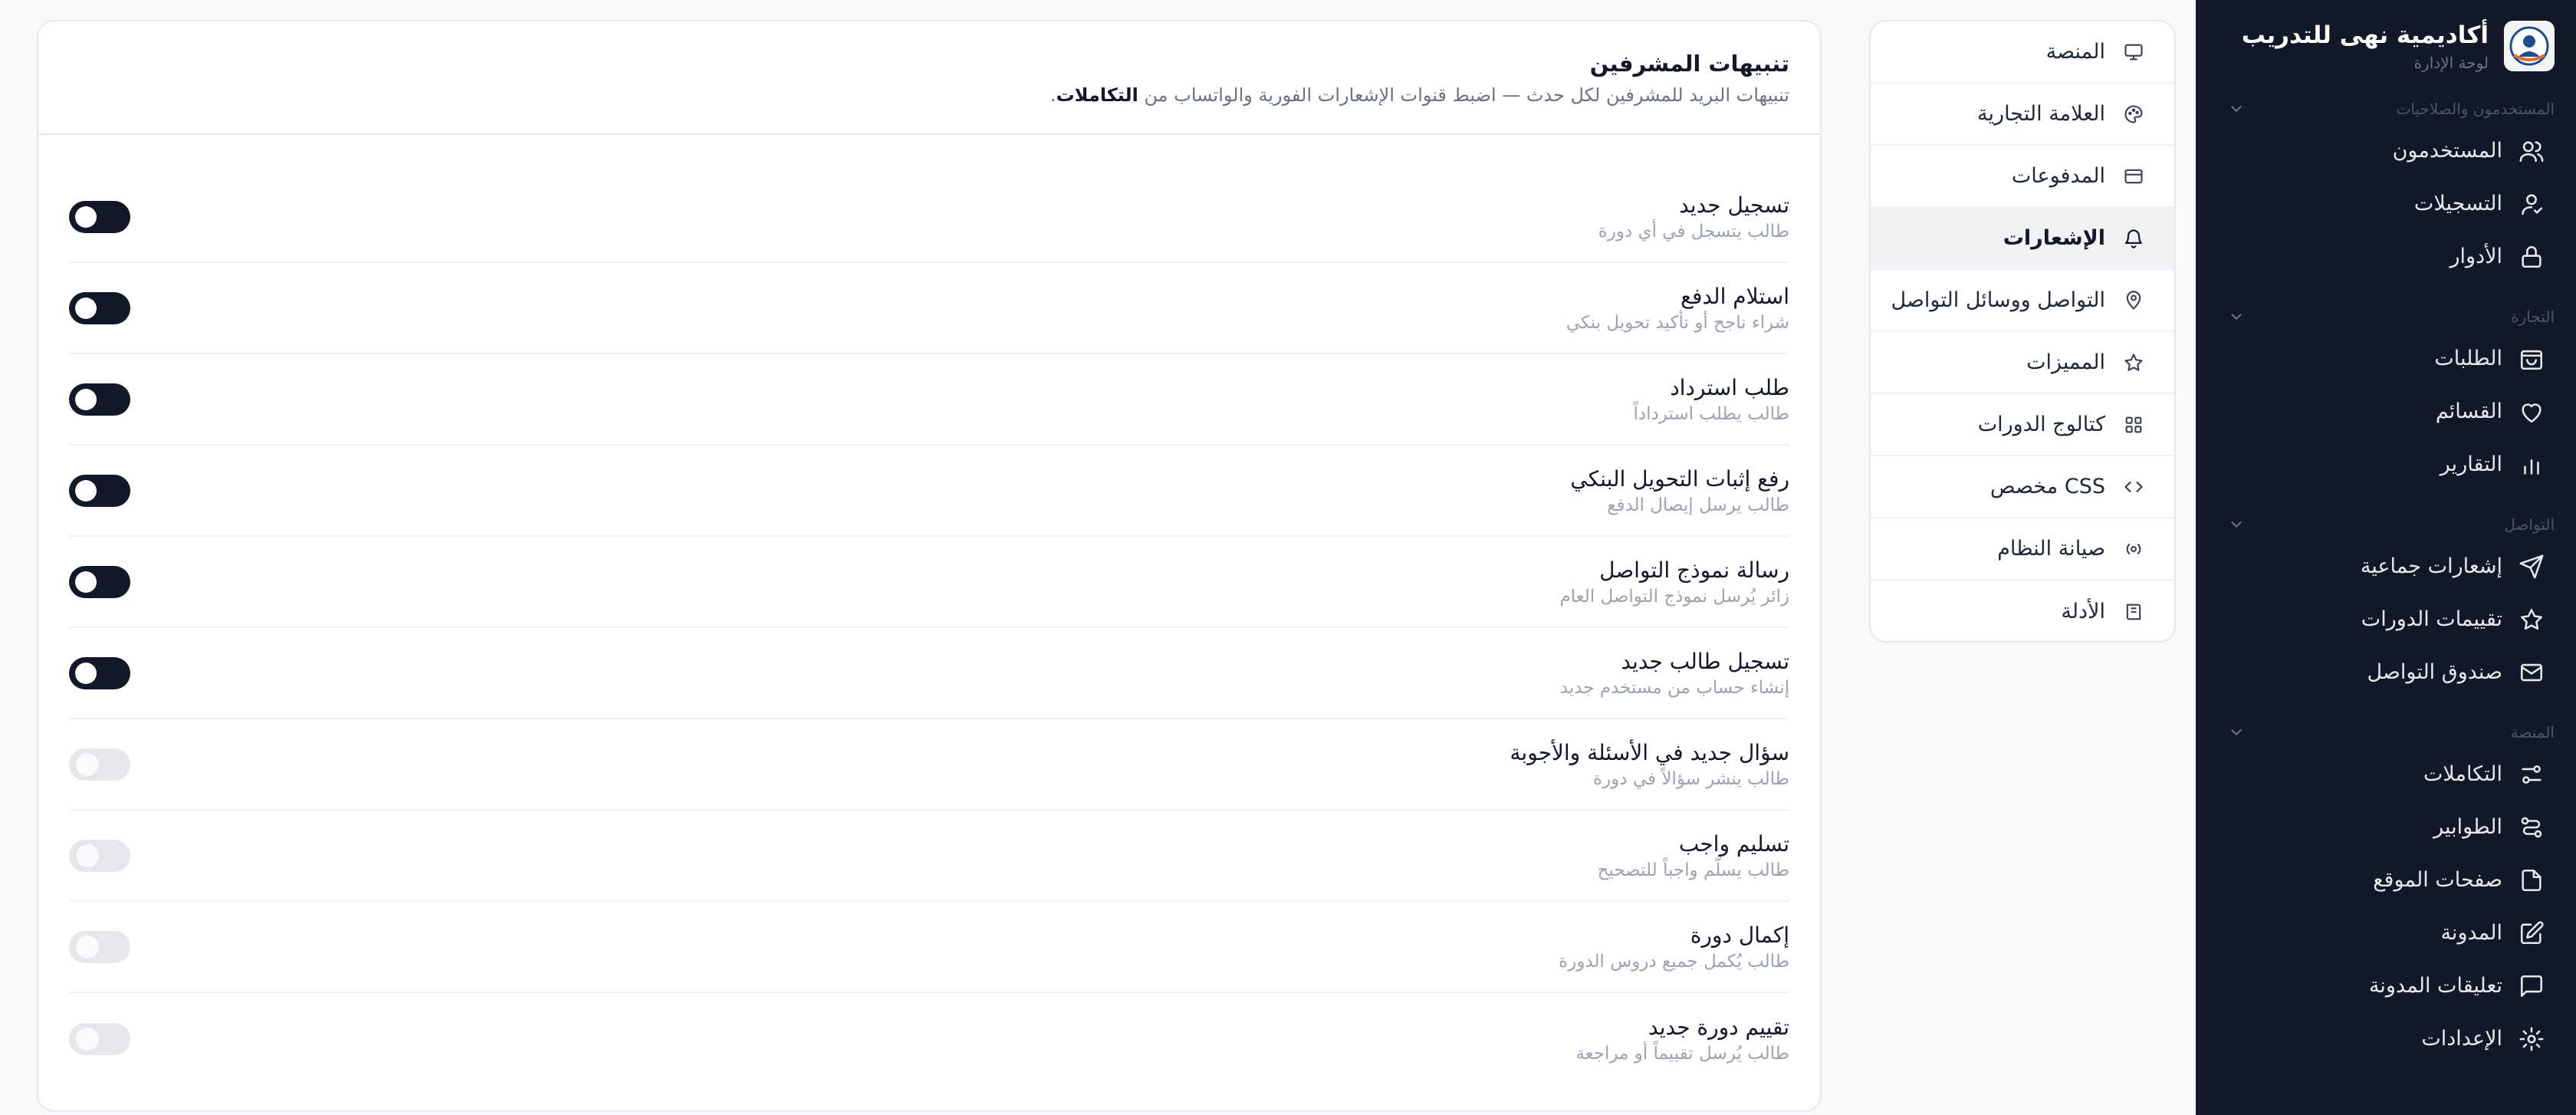 This screenshot has height=1115, width=2576. What do you see at coordinates (2531, 672) in the screenshot?
I see `mail-icon` at bounding box center [2531, 672].